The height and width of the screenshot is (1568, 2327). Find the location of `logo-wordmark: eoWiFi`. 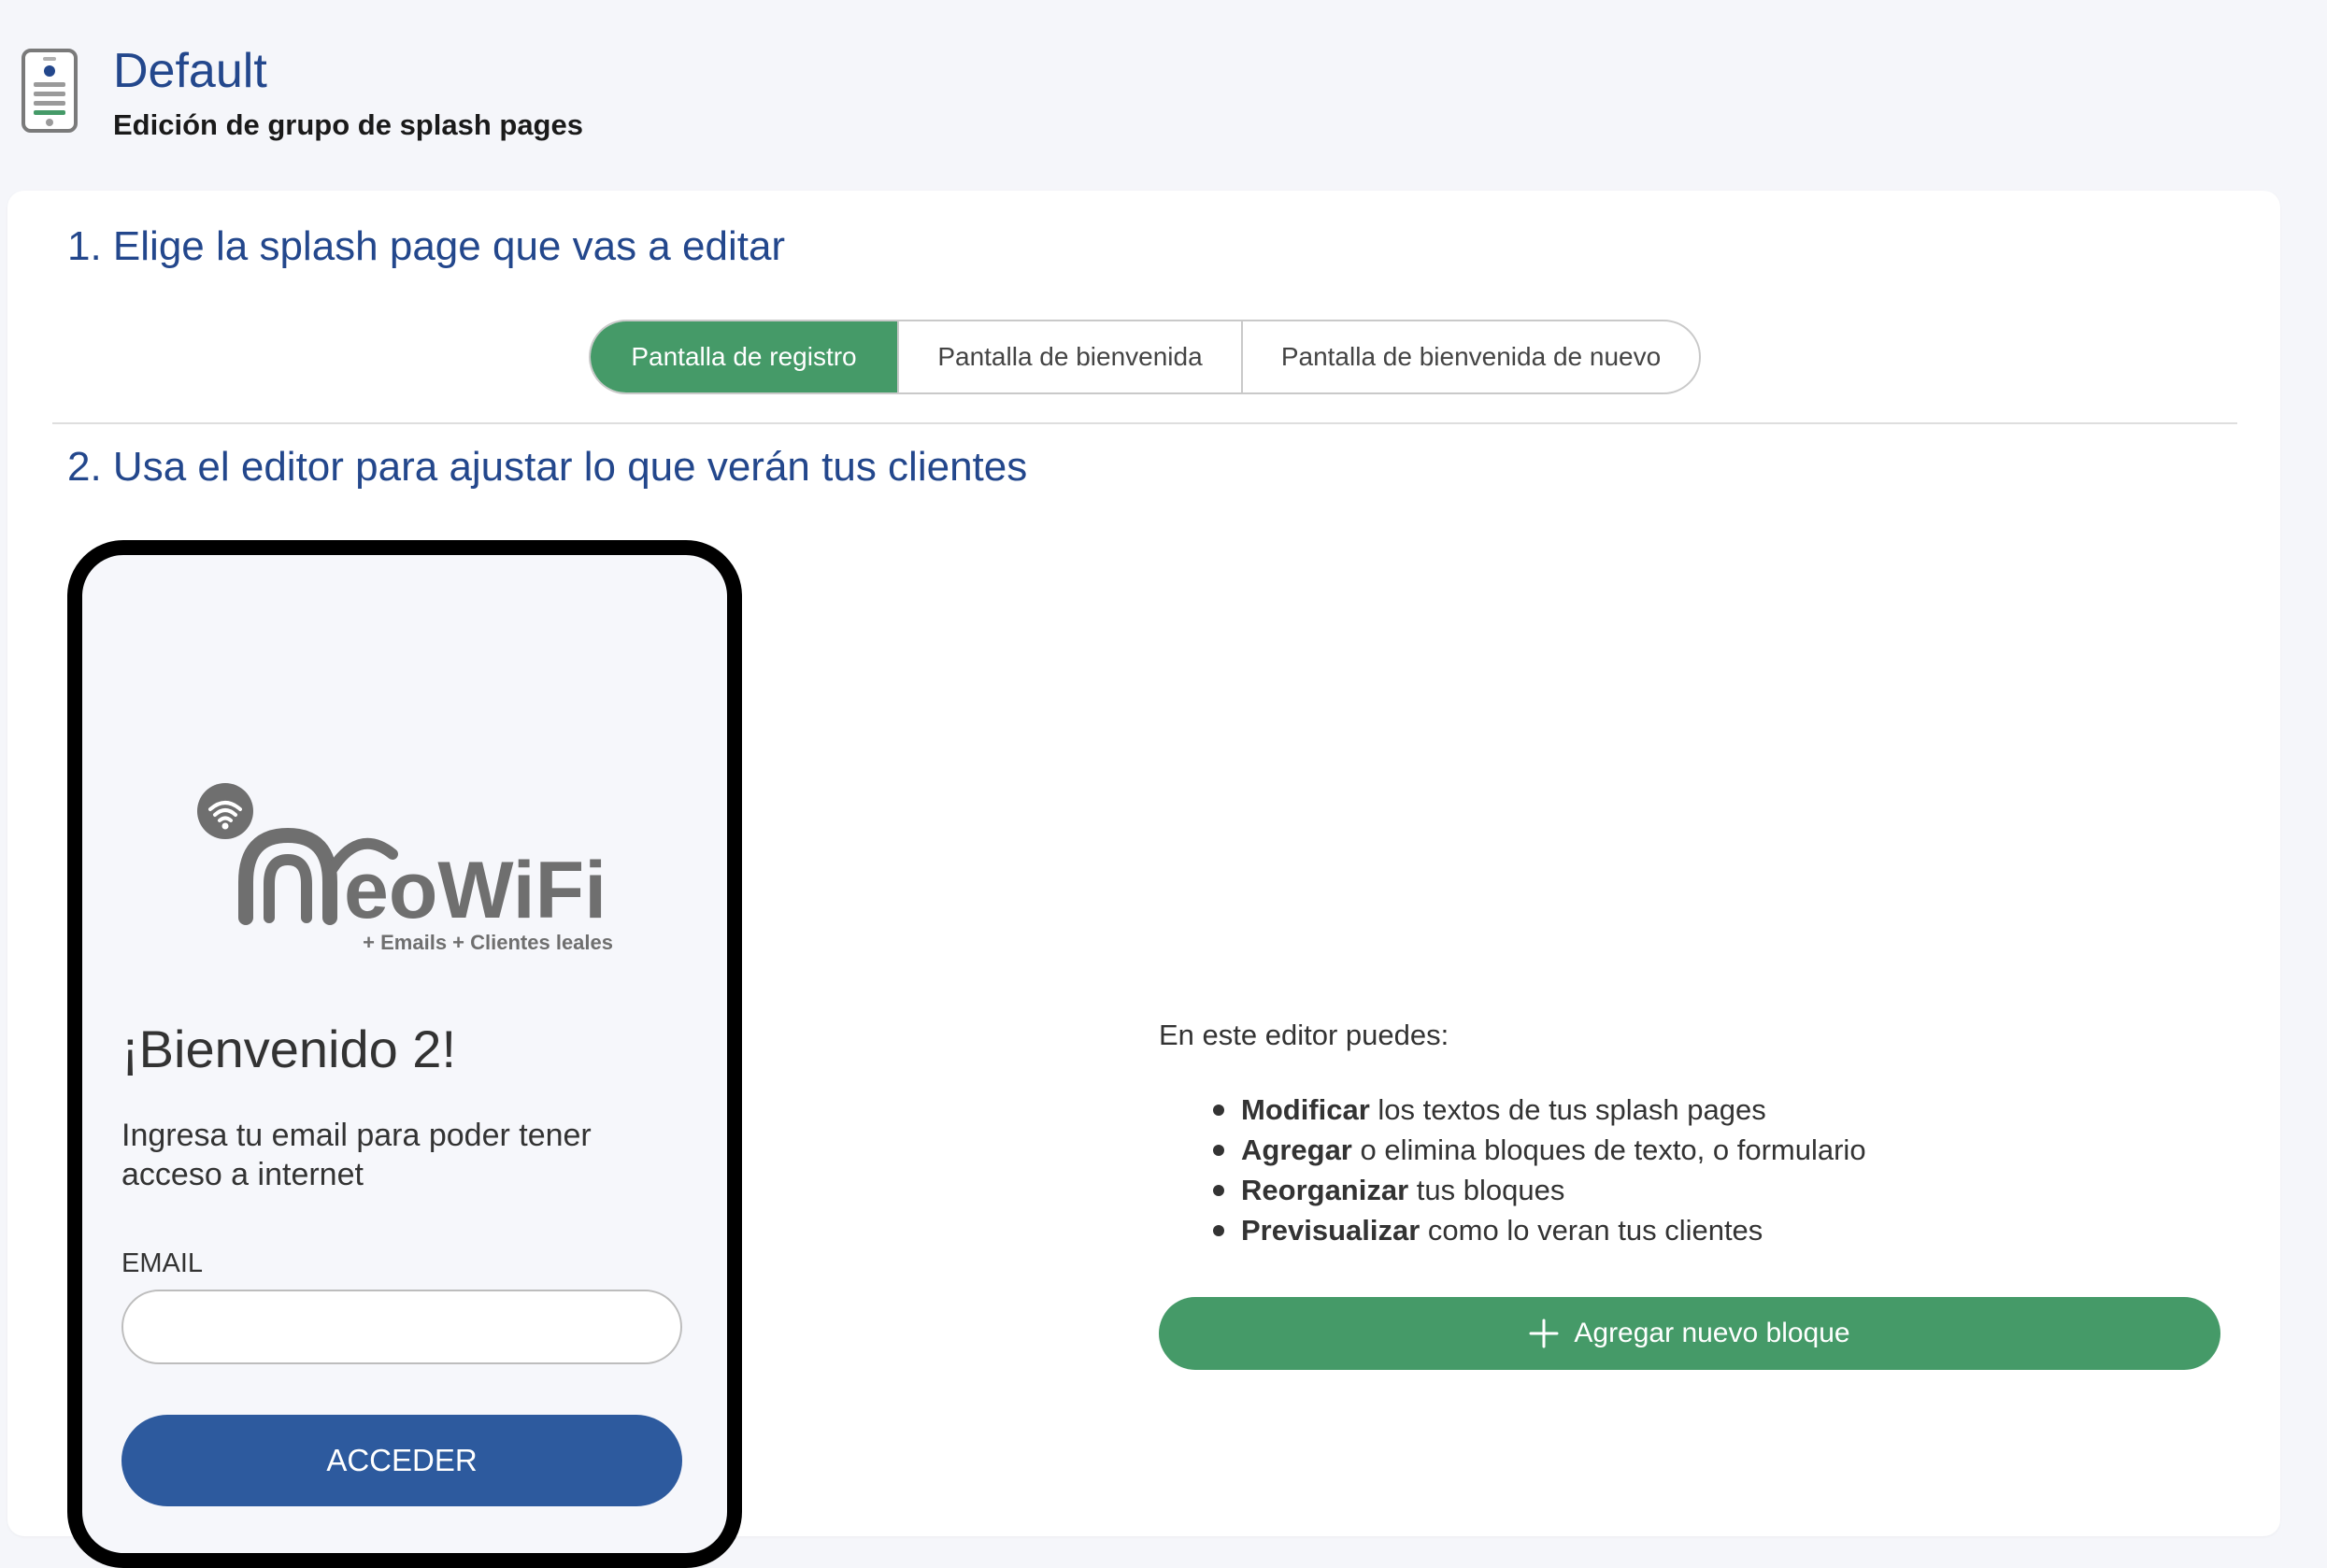

logo-wordmark: eoWiFi is located at coordinates (476, 891).